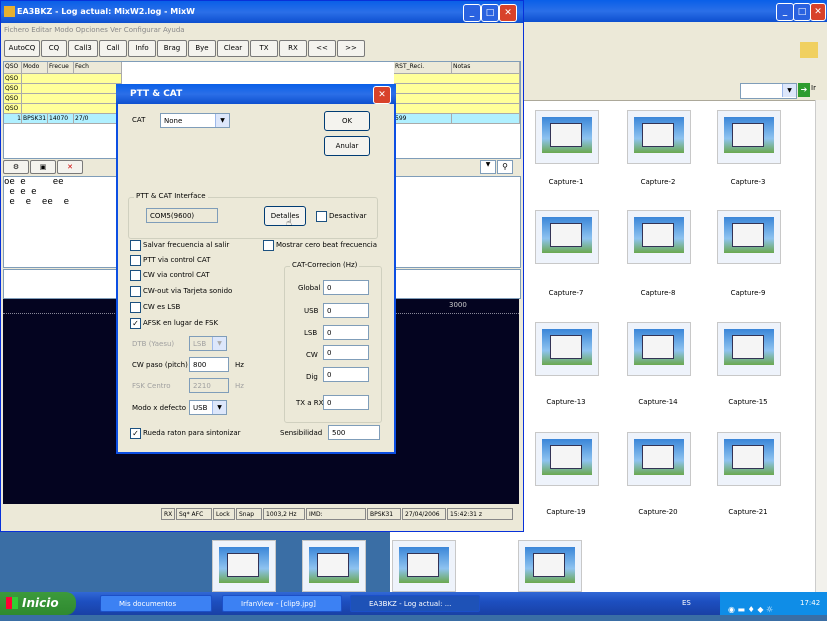 The image size is (827, 621). I want to click on mouse-wheel-checkbox: ✓, so click(135, 433).